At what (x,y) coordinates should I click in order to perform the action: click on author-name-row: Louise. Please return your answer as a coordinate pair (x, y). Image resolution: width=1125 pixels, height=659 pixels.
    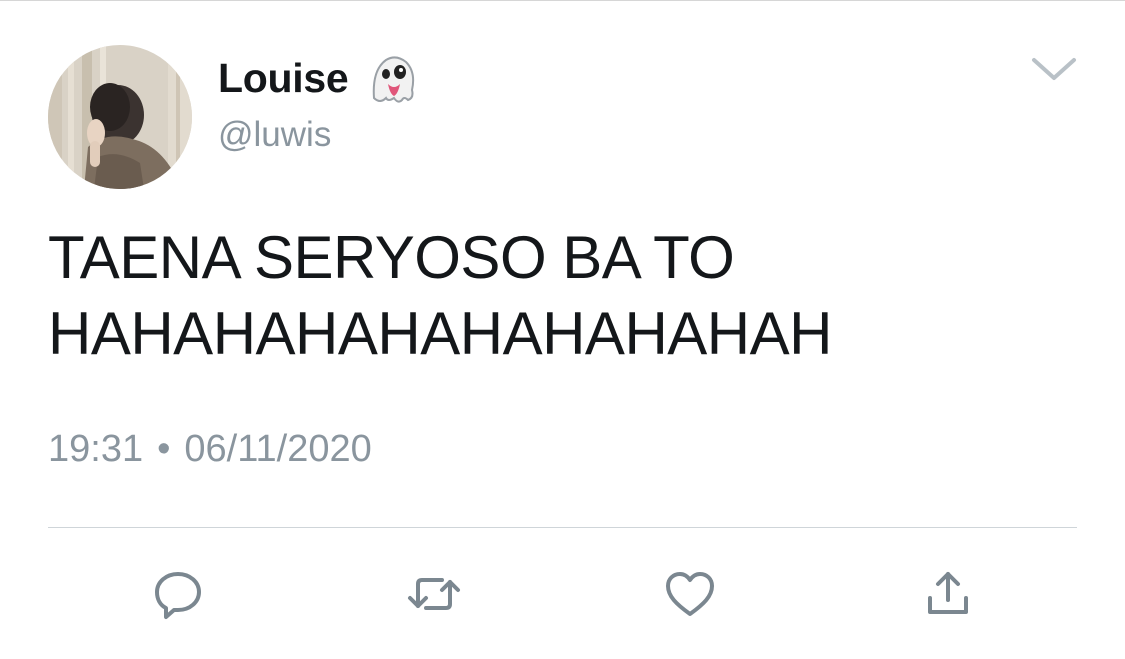
    Looking at the image, I should click on (319, 78).